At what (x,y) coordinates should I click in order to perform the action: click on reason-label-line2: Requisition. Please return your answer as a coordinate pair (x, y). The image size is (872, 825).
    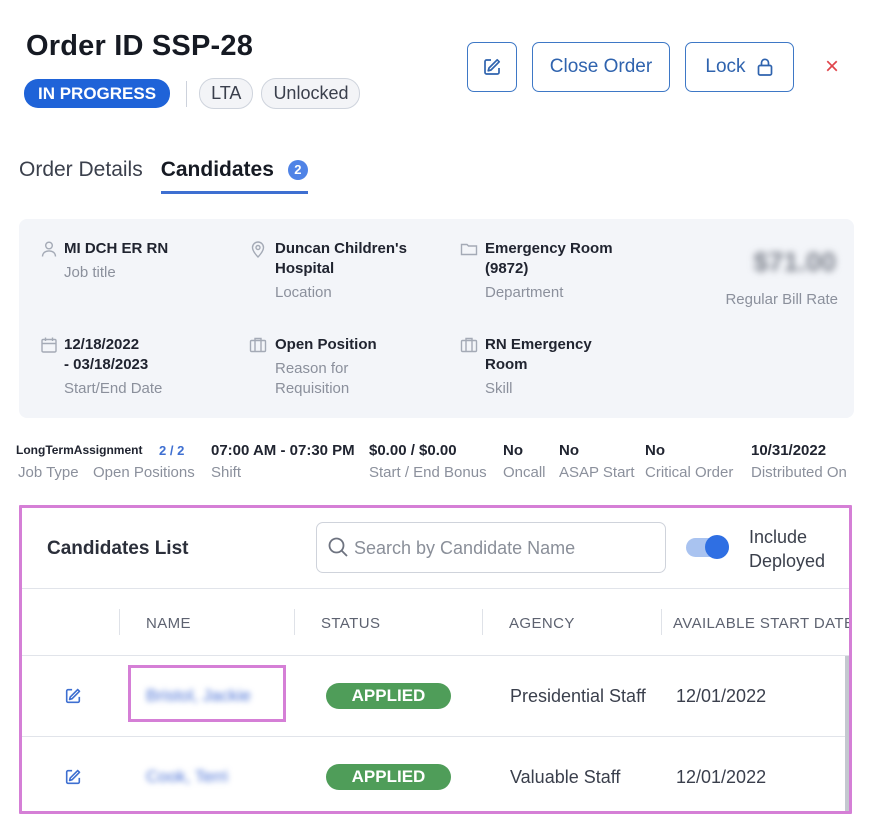
    Looking at the image, I should click on (312, 388).